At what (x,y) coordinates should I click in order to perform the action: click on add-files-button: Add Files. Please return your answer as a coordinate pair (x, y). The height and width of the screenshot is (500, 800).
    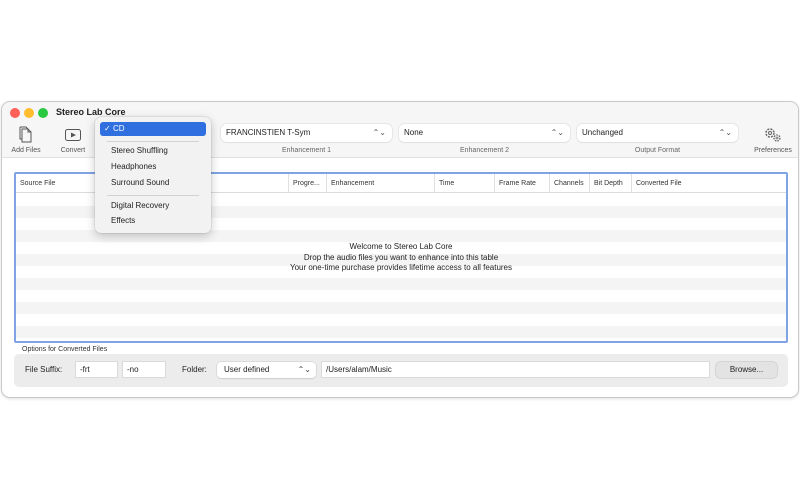
    Looking at the image, I should click on (26, 140).